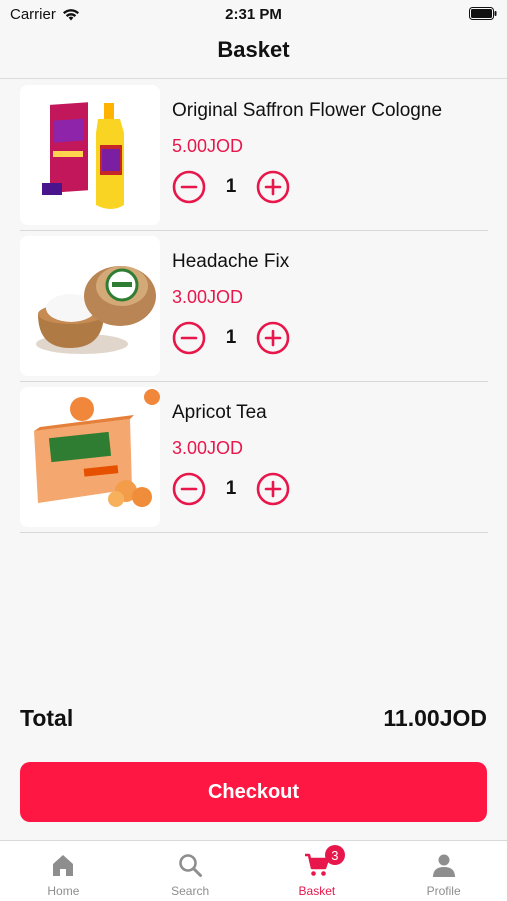 The height and width of the screenshot is (901, 507). Describe the element at coordinates (443, 865) in the screenshot. I see `person-icon` at that location.